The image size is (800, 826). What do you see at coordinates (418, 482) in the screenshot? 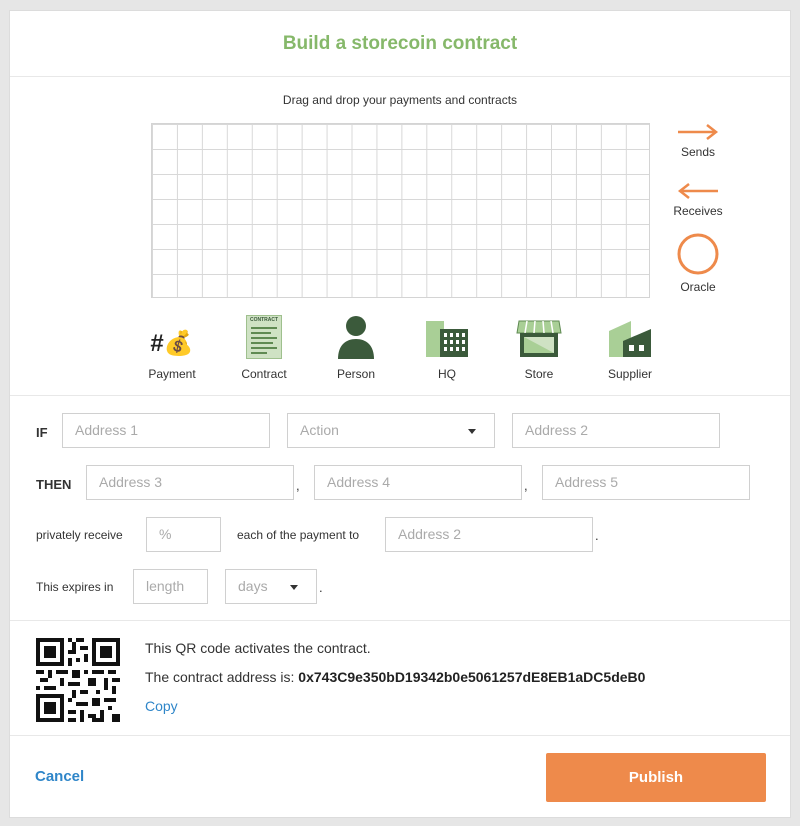
I see `address4-input: Address 4` at bounding box center [418, 482].